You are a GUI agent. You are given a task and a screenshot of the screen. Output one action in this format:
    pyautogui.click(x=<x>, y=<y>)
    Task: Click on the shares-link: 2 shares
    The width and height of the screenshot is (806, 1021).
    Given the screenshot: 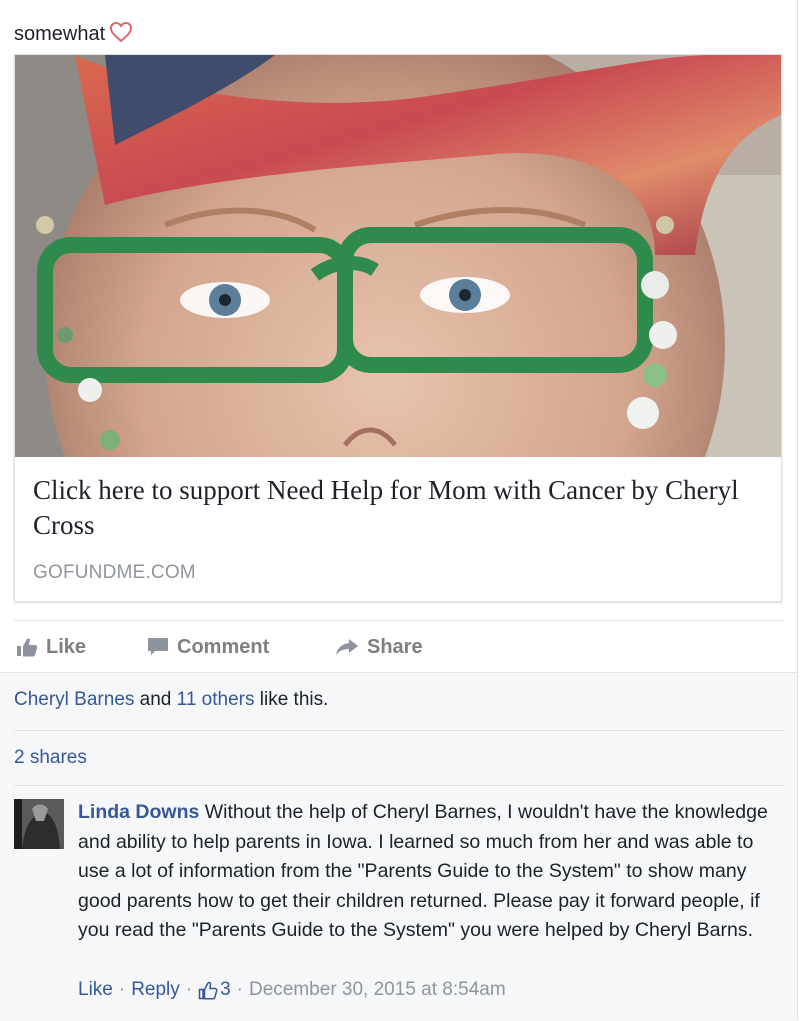 What is the action you would take?
    pyautogui.click(x=50, y=757)
    